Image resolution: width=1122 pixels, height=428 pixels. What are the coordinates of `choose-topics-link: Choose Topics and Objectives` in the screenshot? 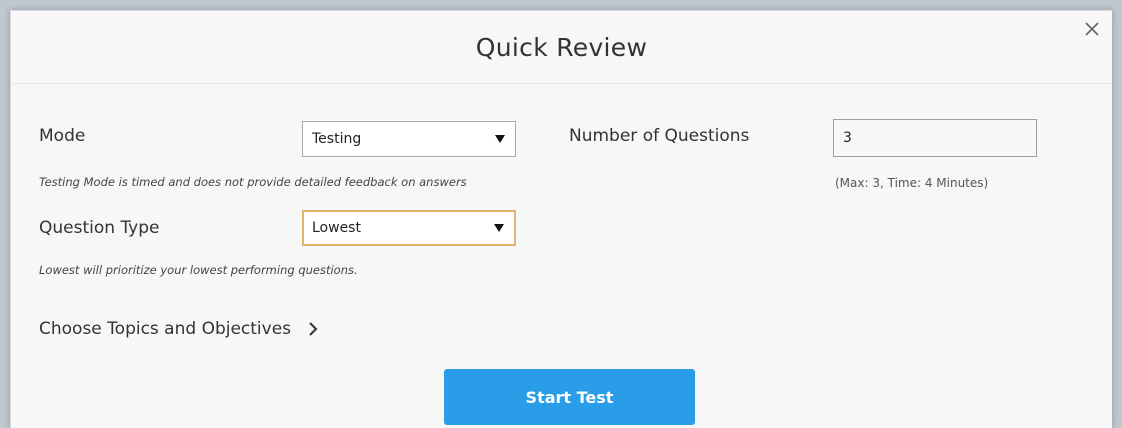 It's located at (179, 329).